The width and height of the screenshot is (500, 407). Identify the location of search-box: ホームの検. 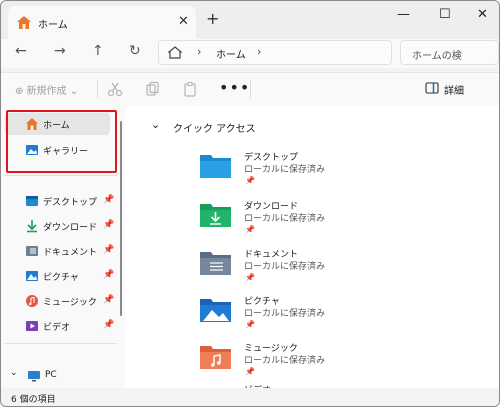
(449, 52).